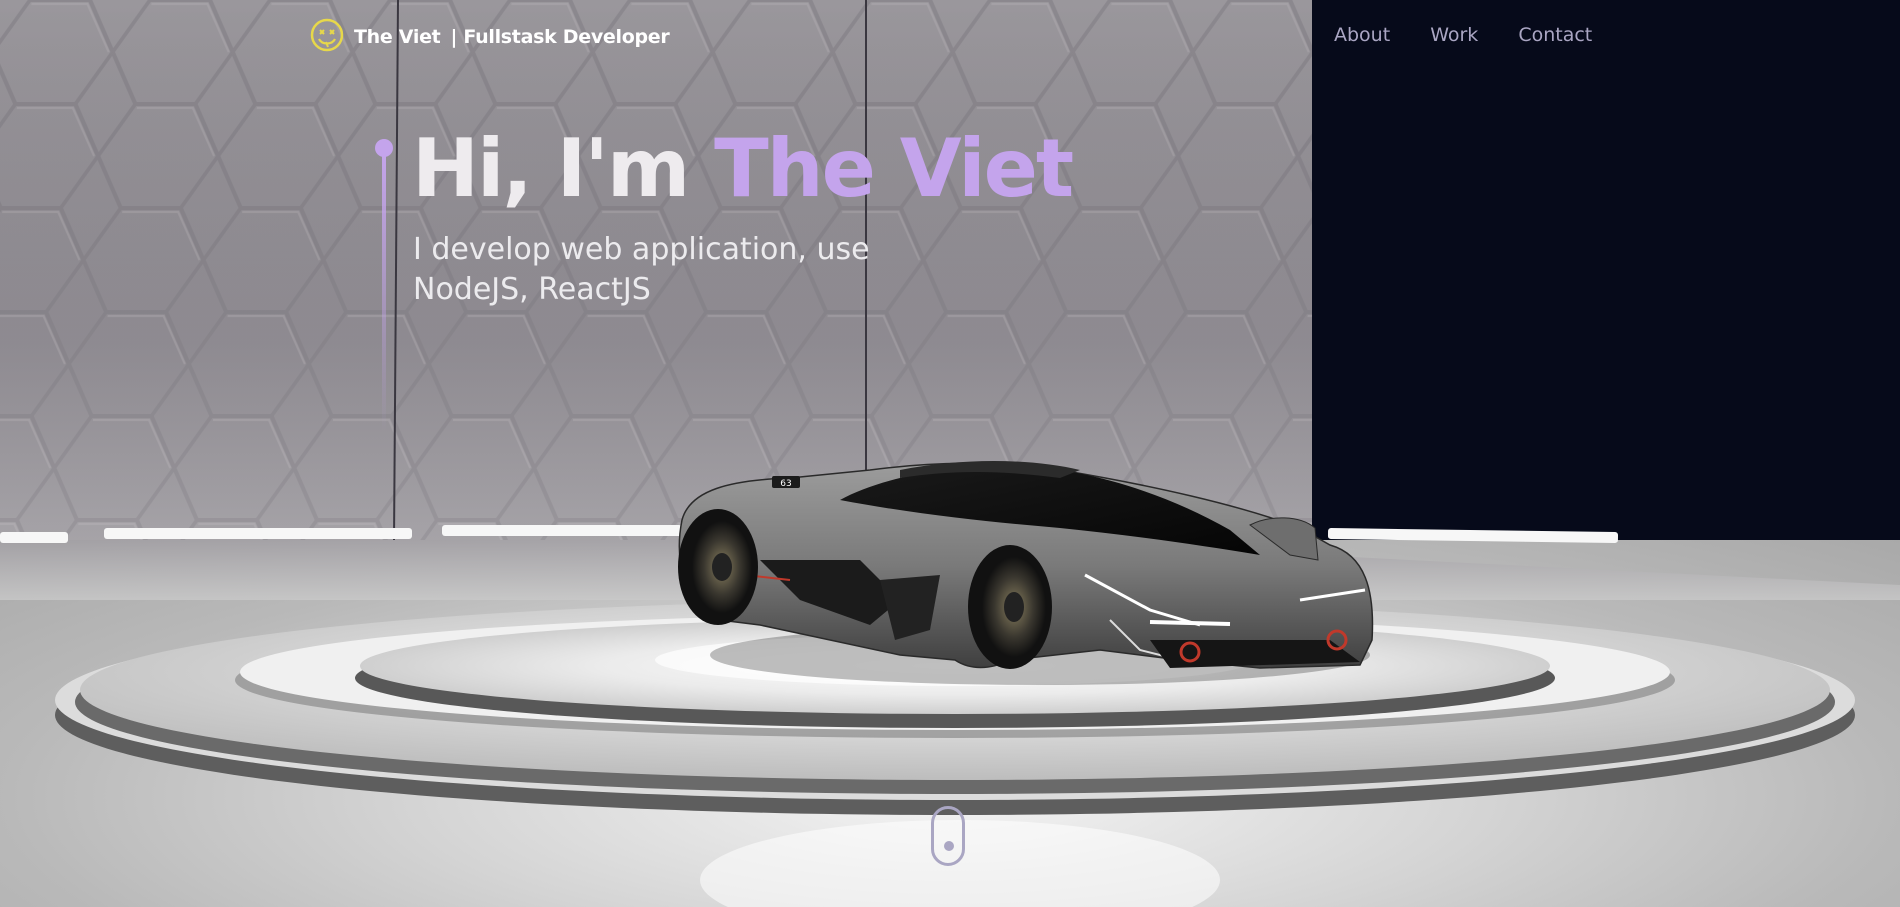 The height and width of the screenshot is (907, 1900). I want to click on hero-name: The Viet, so click(894, 168).